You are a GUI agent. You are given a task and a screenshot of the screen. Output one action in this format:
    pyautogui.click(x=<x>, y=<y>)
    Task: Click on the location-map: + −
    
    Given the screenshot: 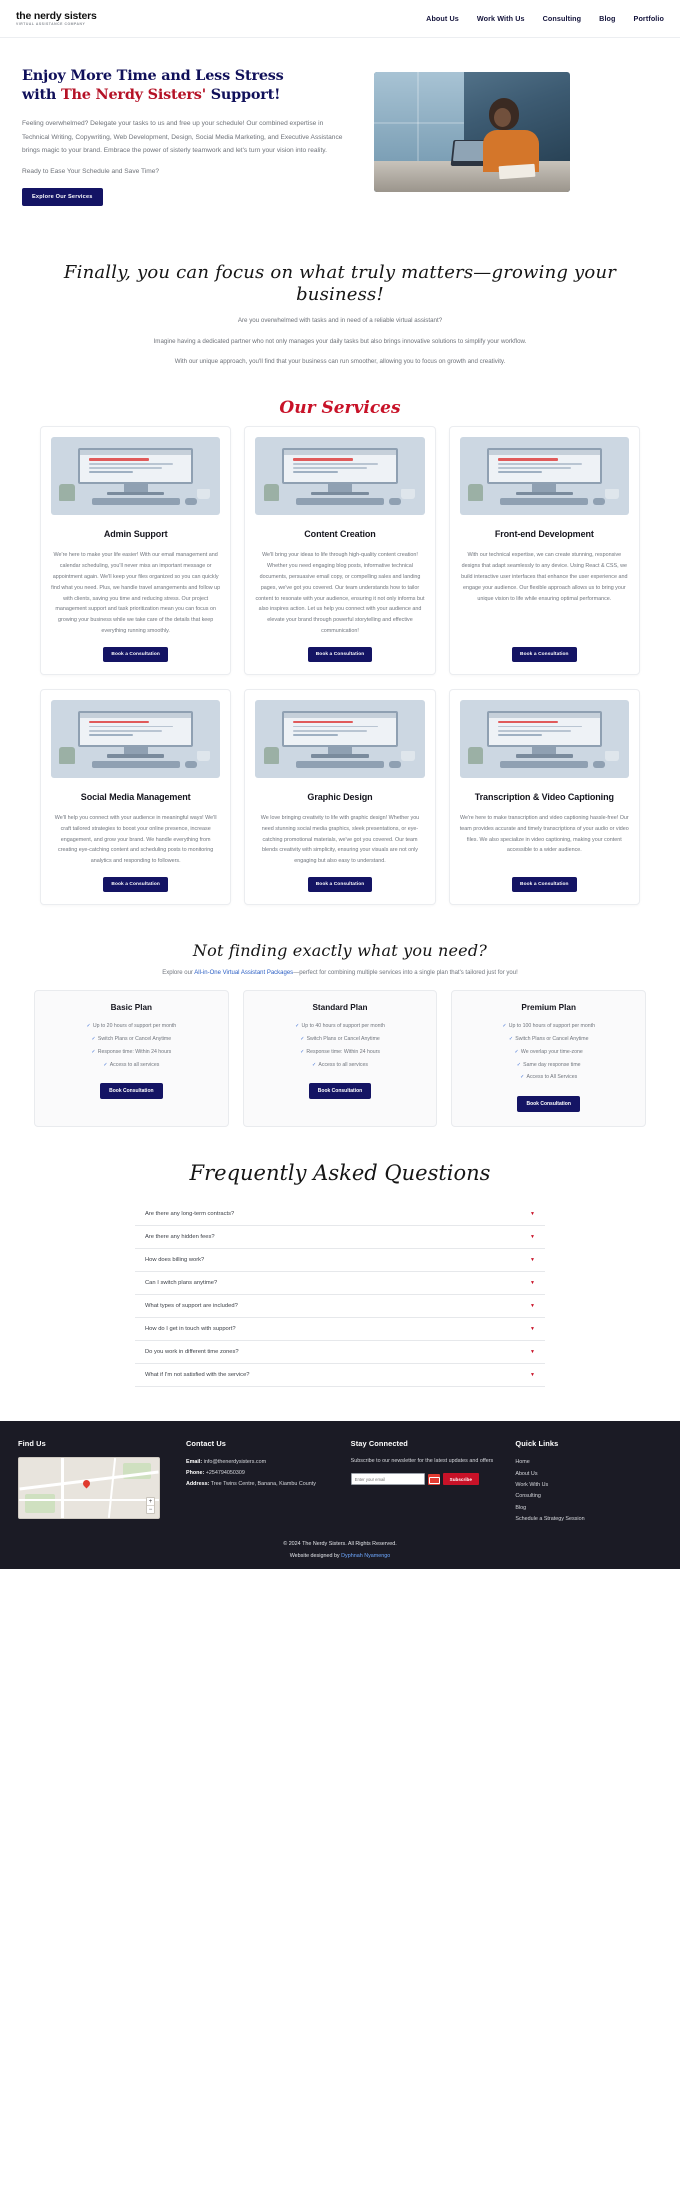 What is the action you would take?
    pyautogui.click(x=89, y=1488)
    